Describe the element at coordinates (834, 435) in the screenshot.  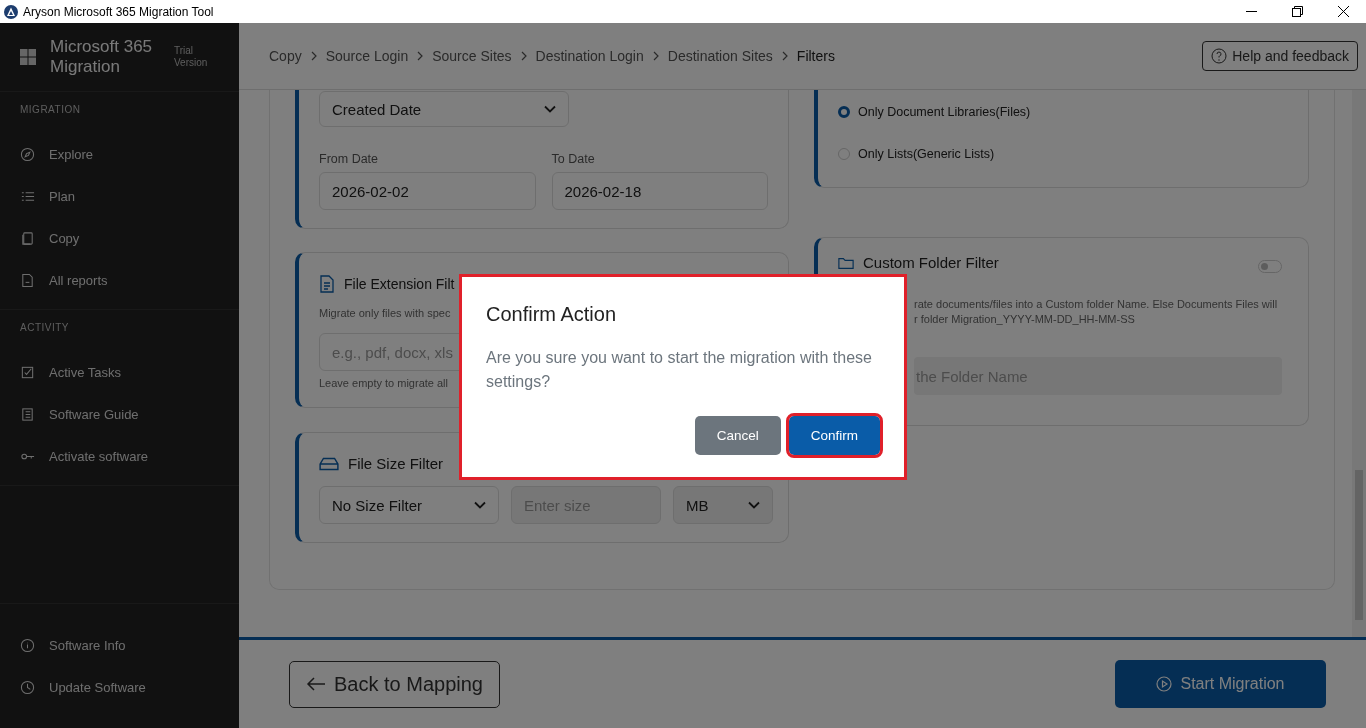
I see `confirm-button: Confirm` at that location.